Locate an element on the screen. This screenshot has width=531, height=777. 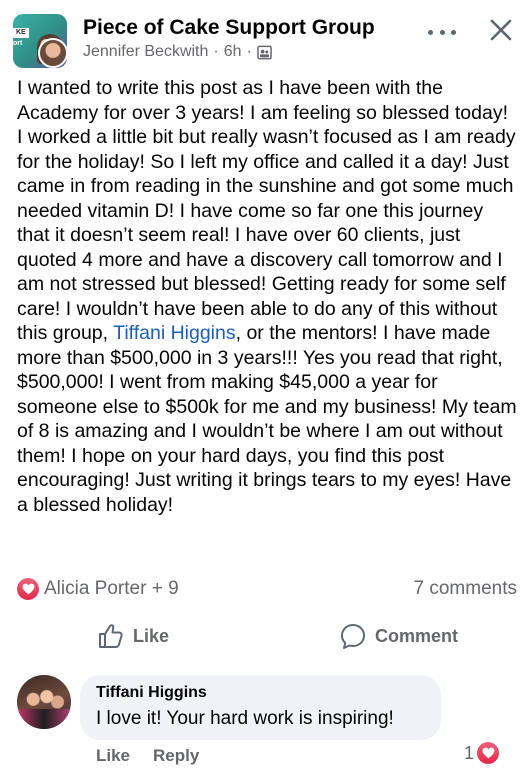
more-options-icon is located at coordinates (442, 32).